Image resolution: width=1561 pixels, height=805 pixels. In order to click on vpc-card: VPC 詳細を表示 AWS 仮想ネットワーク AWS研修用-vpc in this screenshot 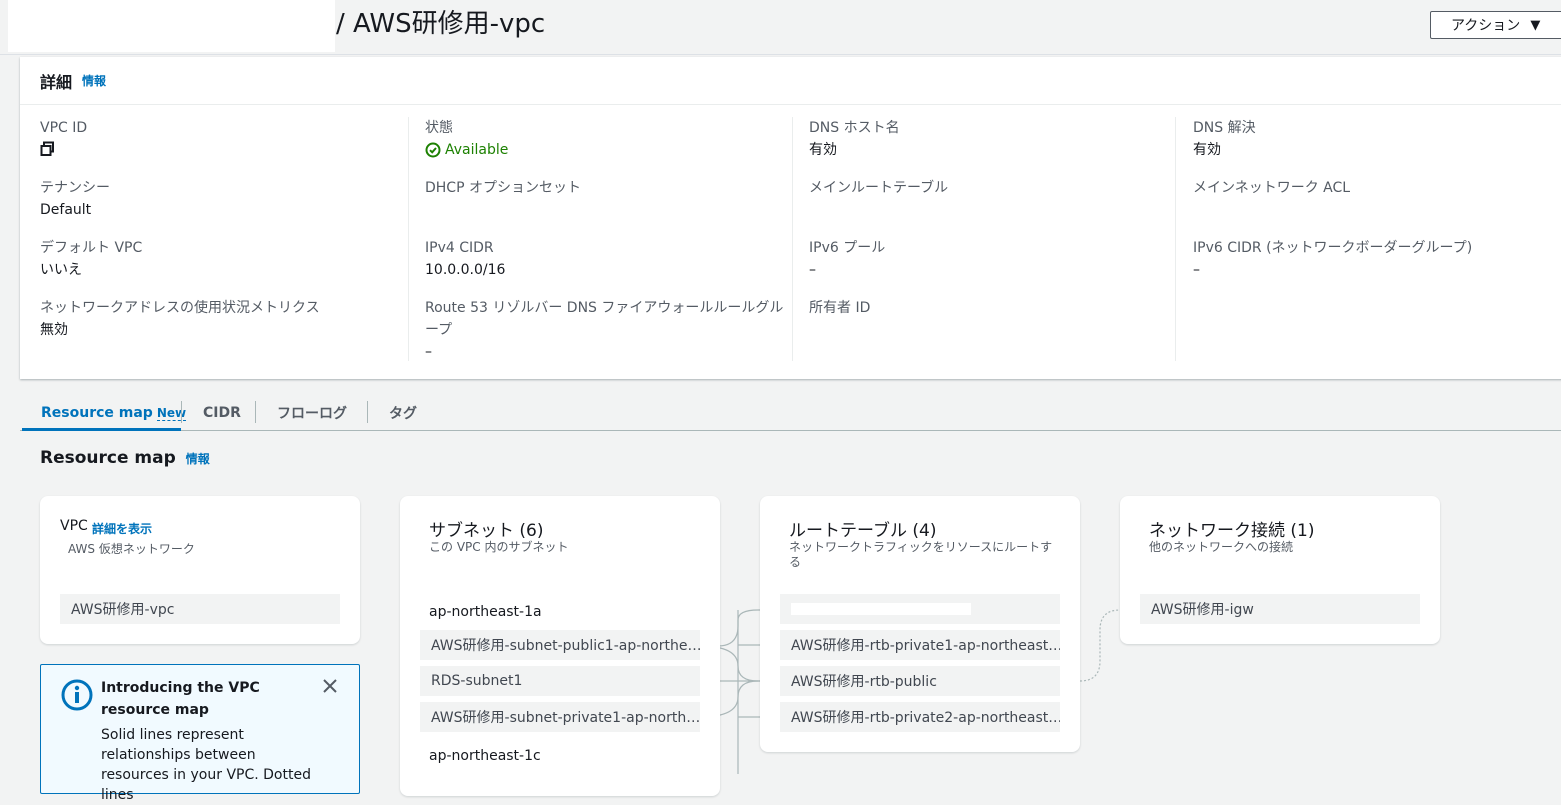, I will do `click(200, 570)`.